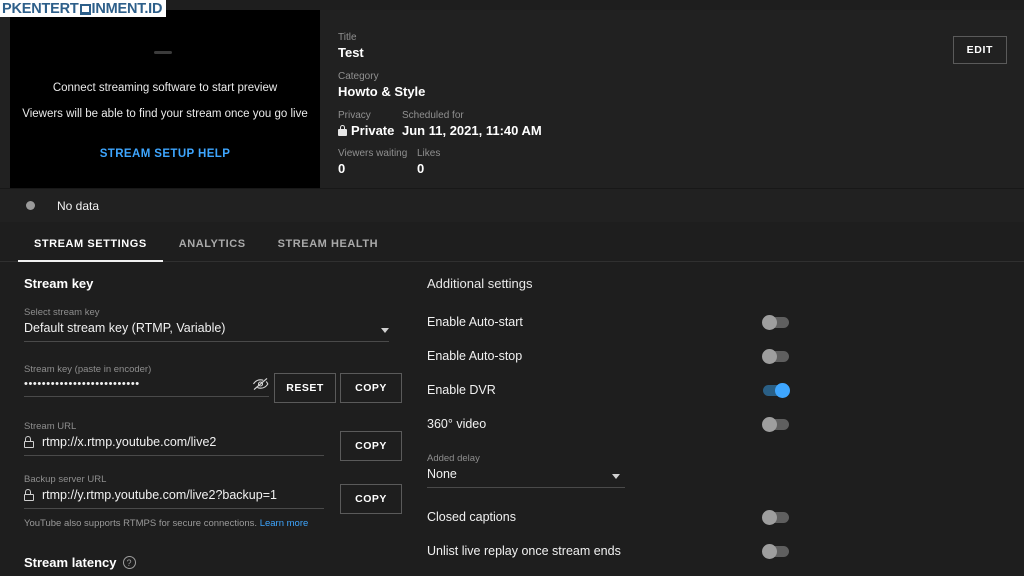 This screenshot has width=1024, height=576. What do you see at coordinates (616, 476) in the screenshot?
I see `chevron-down-icon-delay` at bounding box center [616, 476].